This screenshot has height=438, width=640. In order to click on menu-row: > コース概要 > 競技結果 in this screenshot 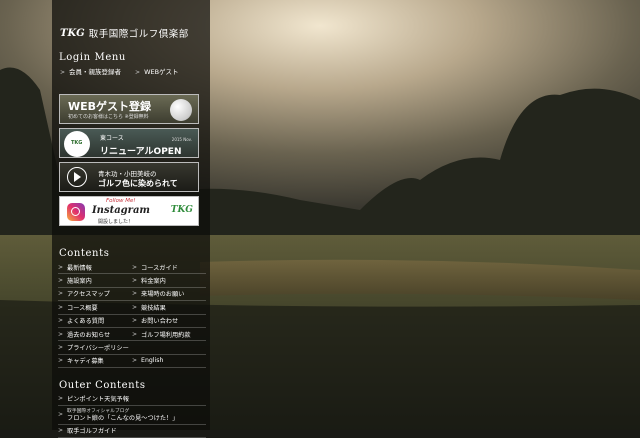, I will do `click(132, 307)`.